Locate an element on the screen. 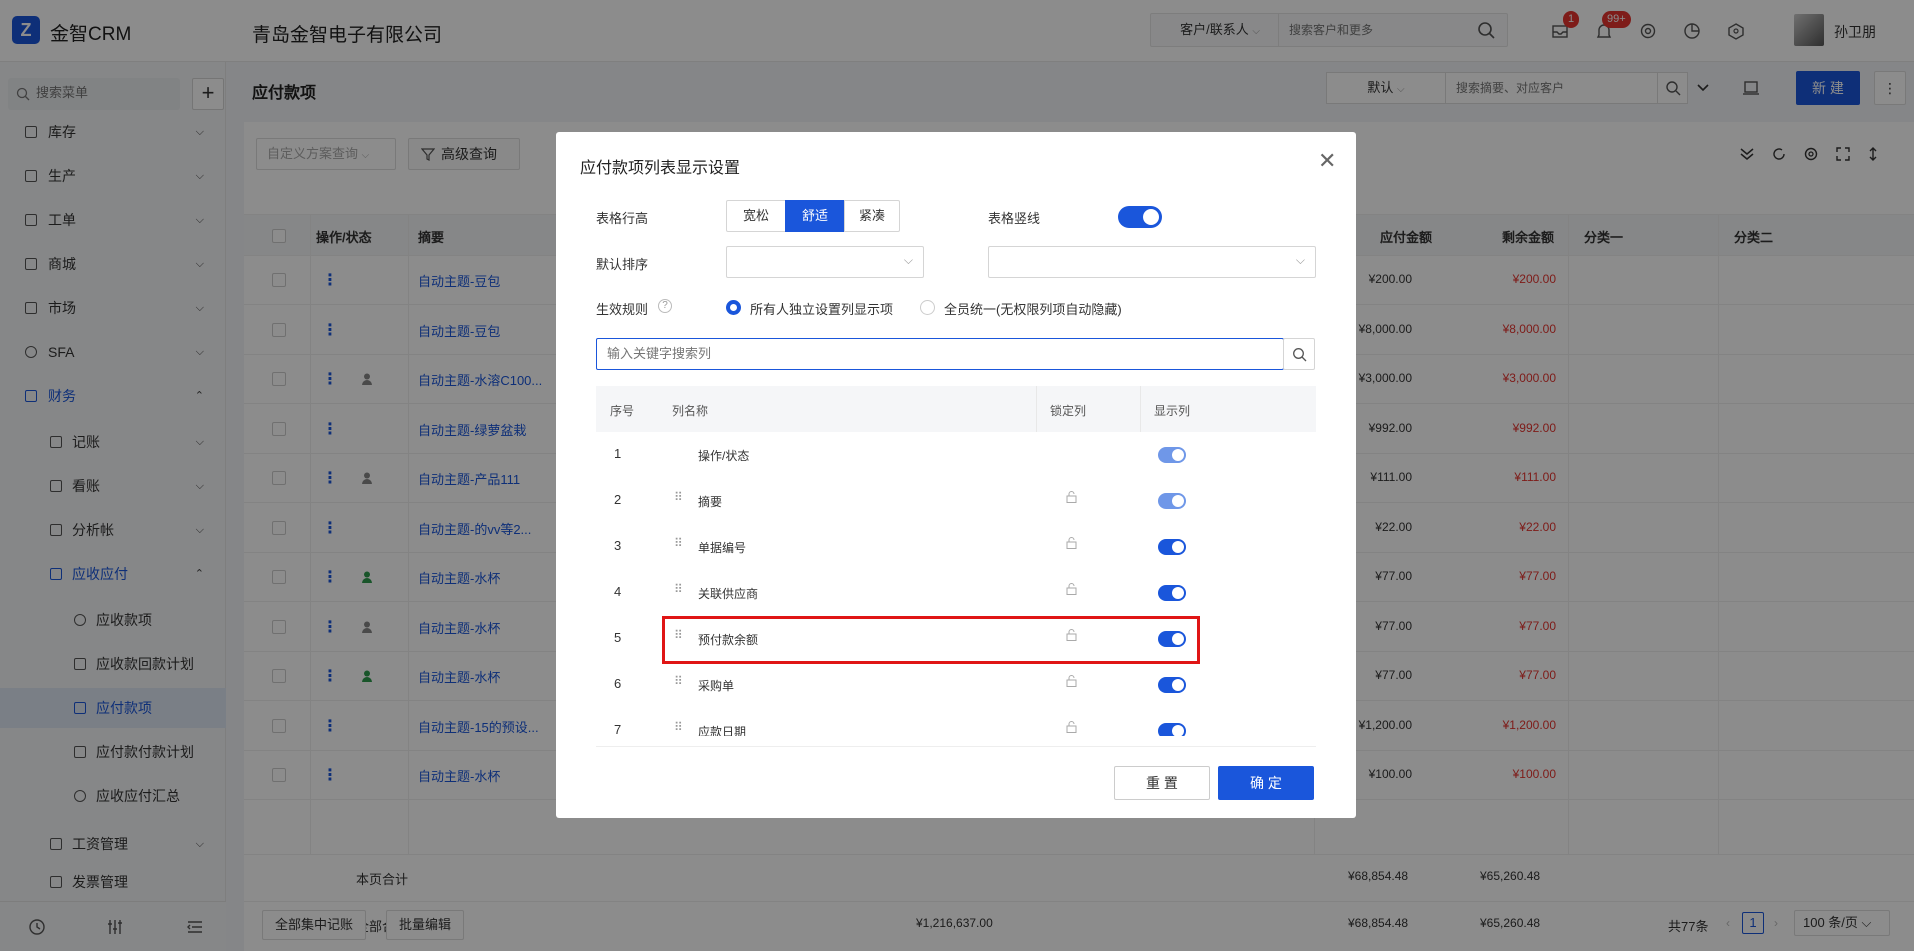 Image resolution: width=1914 pixels, height=951 pixels. column-index: 4 is located at coordinates (618, 591).